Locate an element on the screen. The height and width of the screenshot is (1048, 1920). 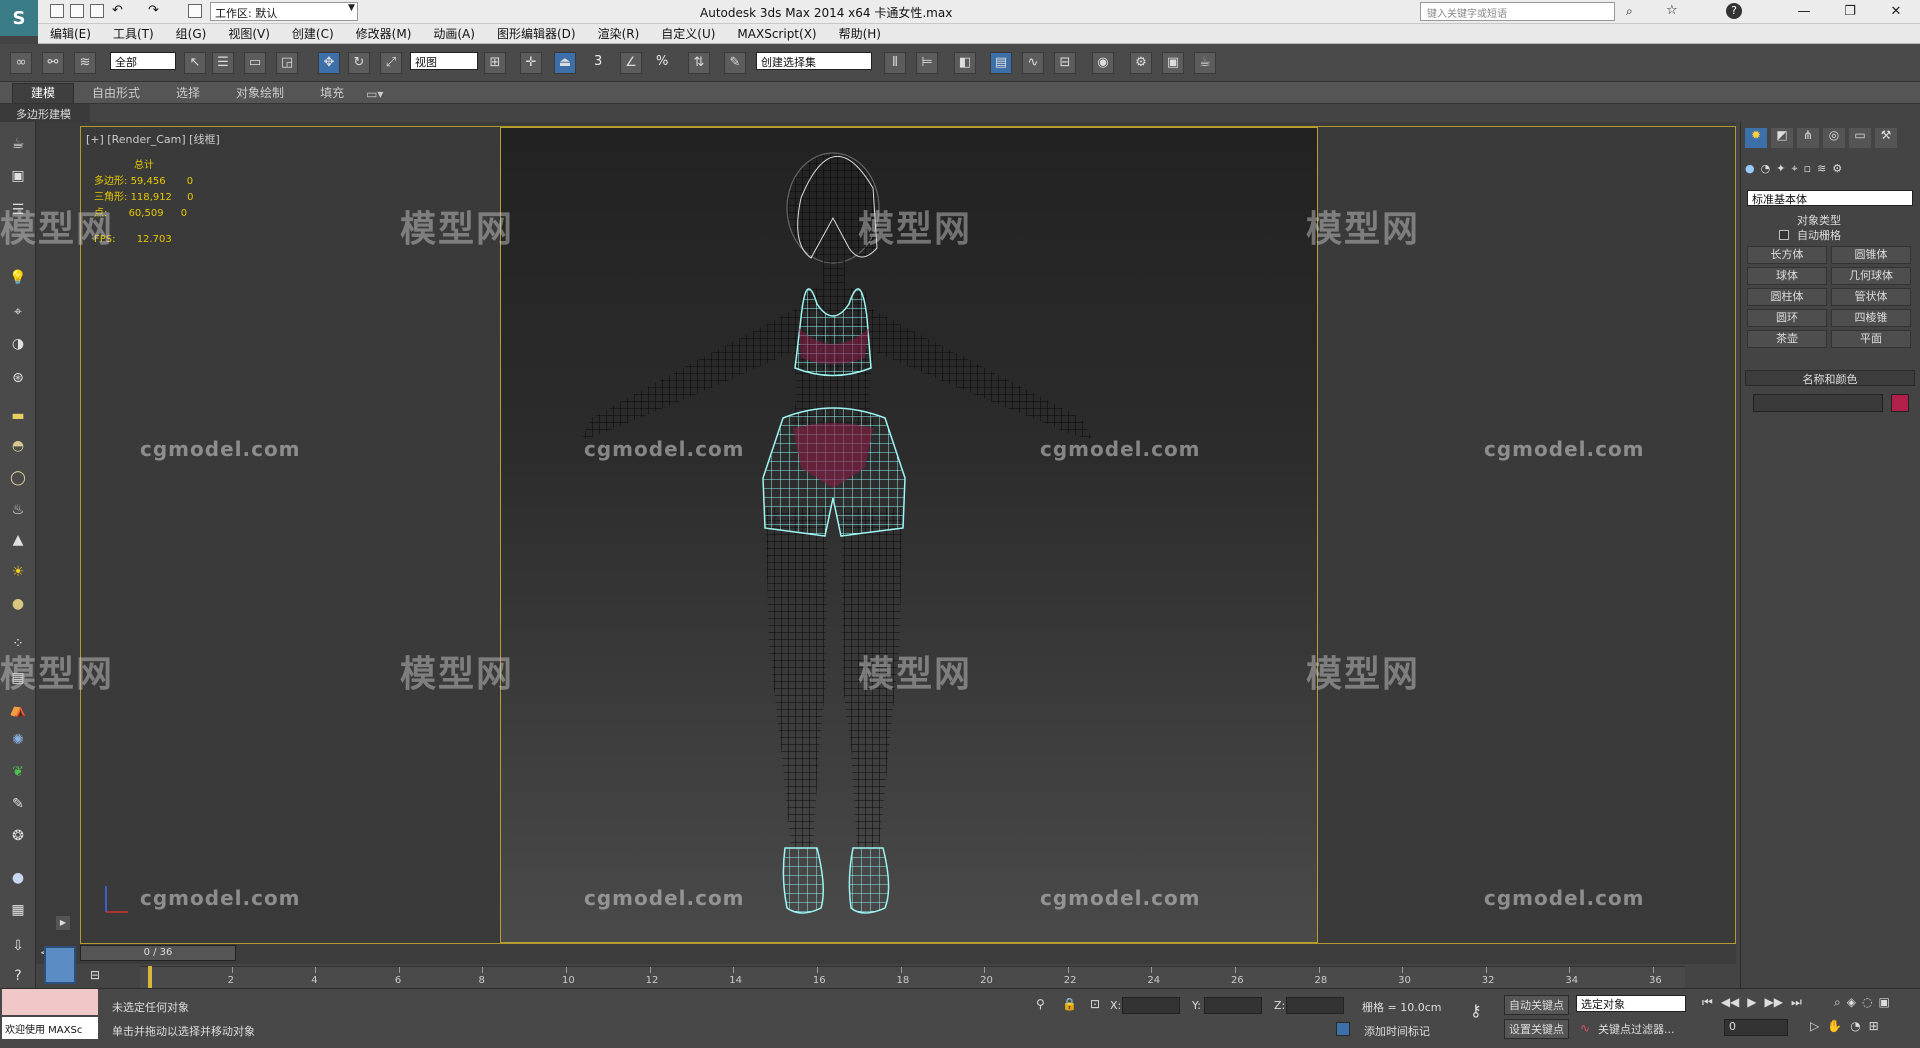
window-crossing-icon: ◲ is located at coordinates (287, 63).